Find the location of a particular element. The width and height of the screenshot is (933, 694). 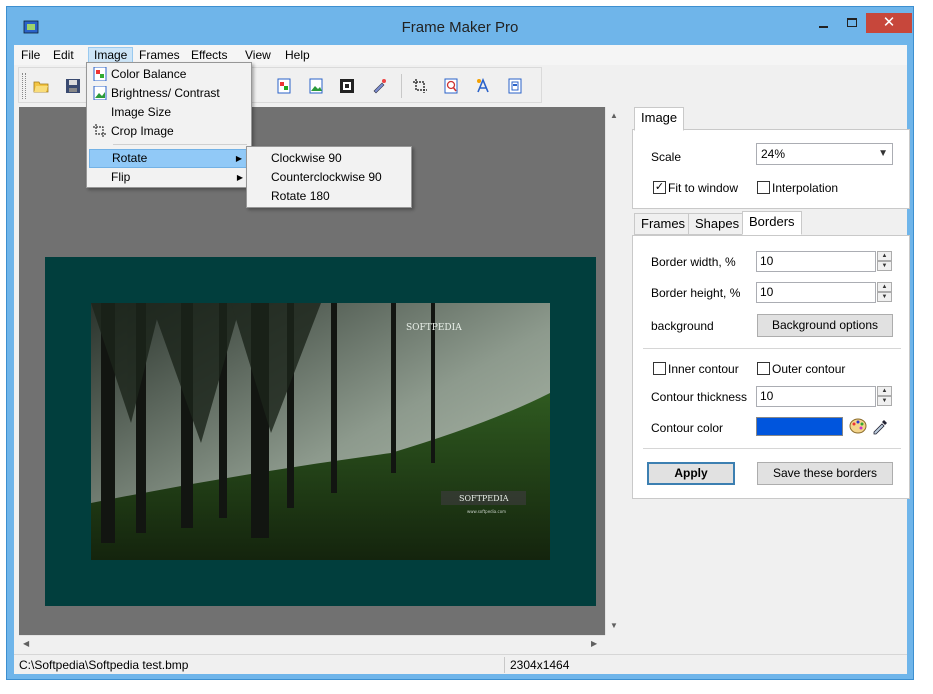

menu-item-clockwise-90: Clockwise 90 is located at coordinates (329, 158).